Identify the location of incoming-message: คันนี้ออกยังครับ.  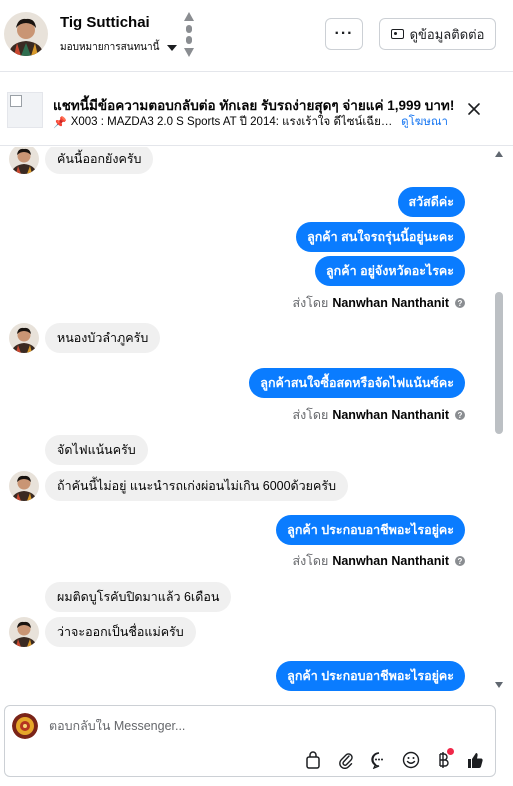
(99, 160).